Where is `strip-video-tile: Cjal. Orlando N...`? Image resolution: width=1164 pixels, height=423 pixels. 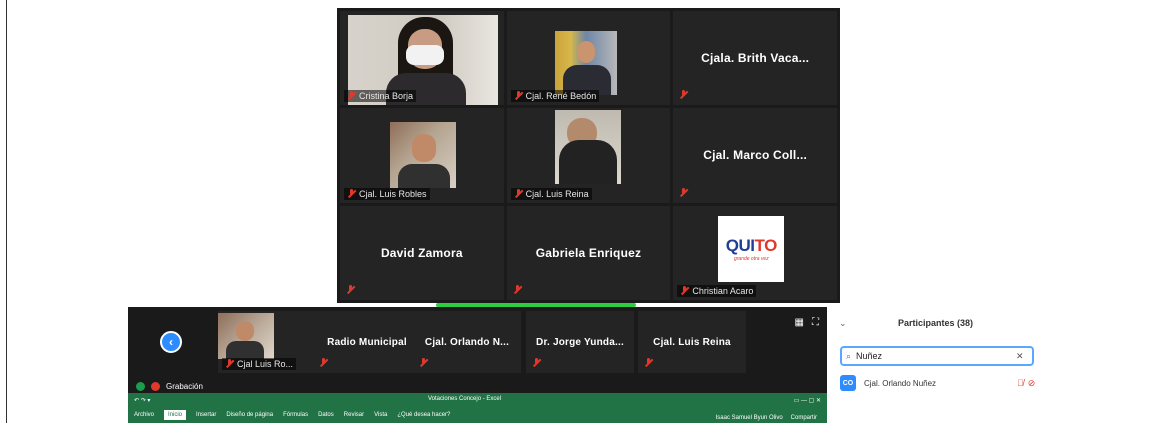 strip-video-tile: Cjal. Orlando N... is located at coordinates (467, 342).